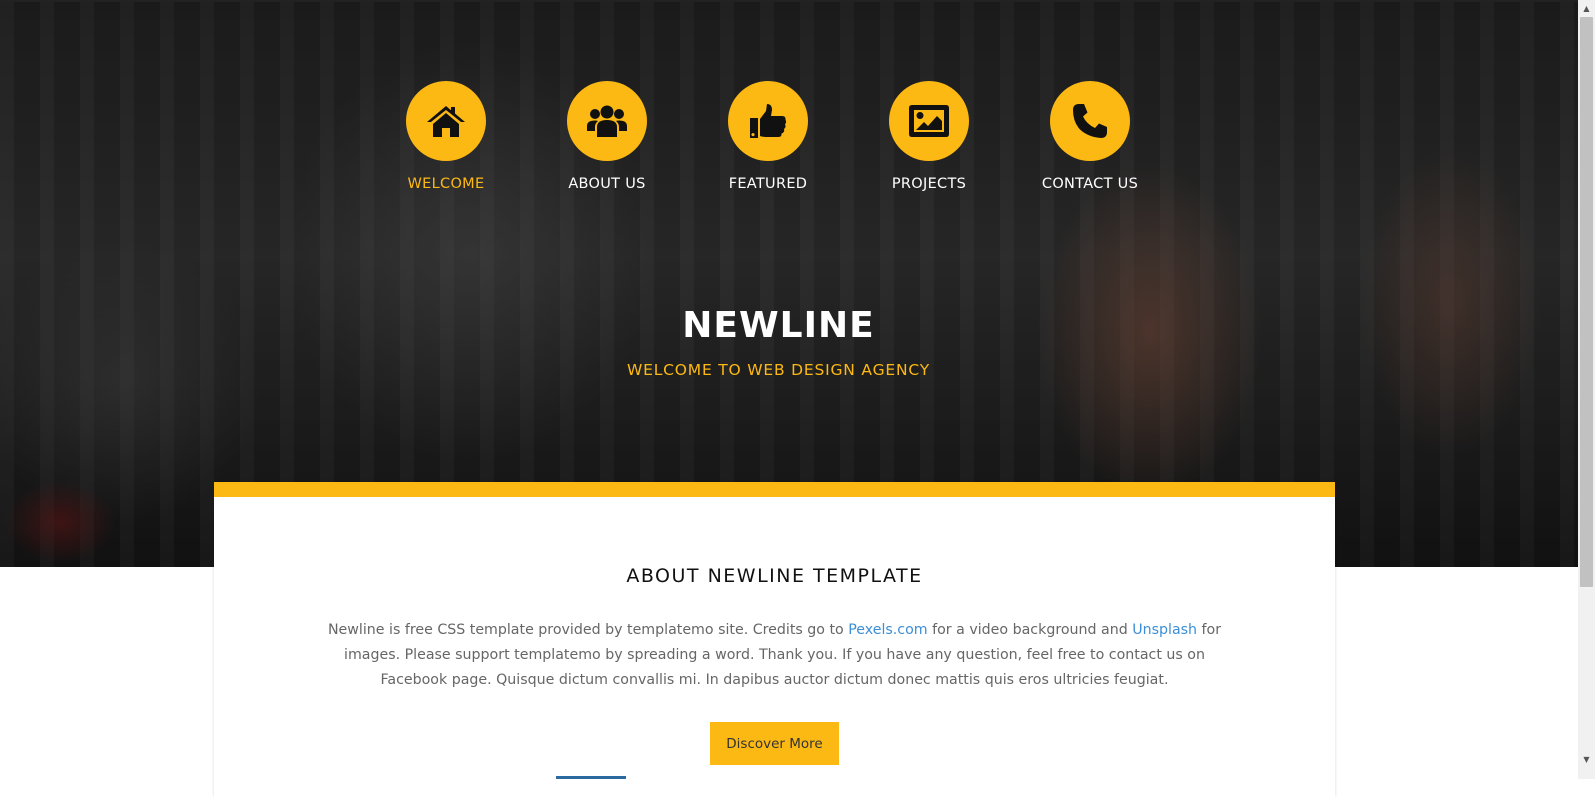 This screenshot has height=797, width=1595. What do you see at coordinates (789, 1) in the screenshot?
I see `top-border` at bounding box center [789, 1].